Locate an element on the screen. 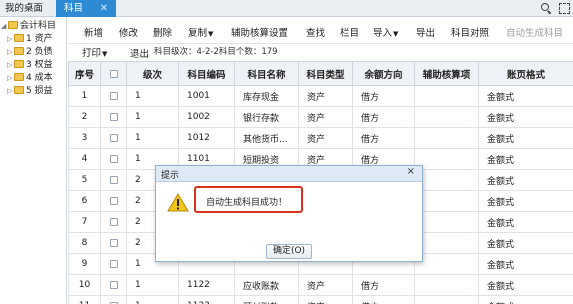 The height and width of the screenshot is (304, 573). cell-level: 1 is located at coordinates (152, 96).